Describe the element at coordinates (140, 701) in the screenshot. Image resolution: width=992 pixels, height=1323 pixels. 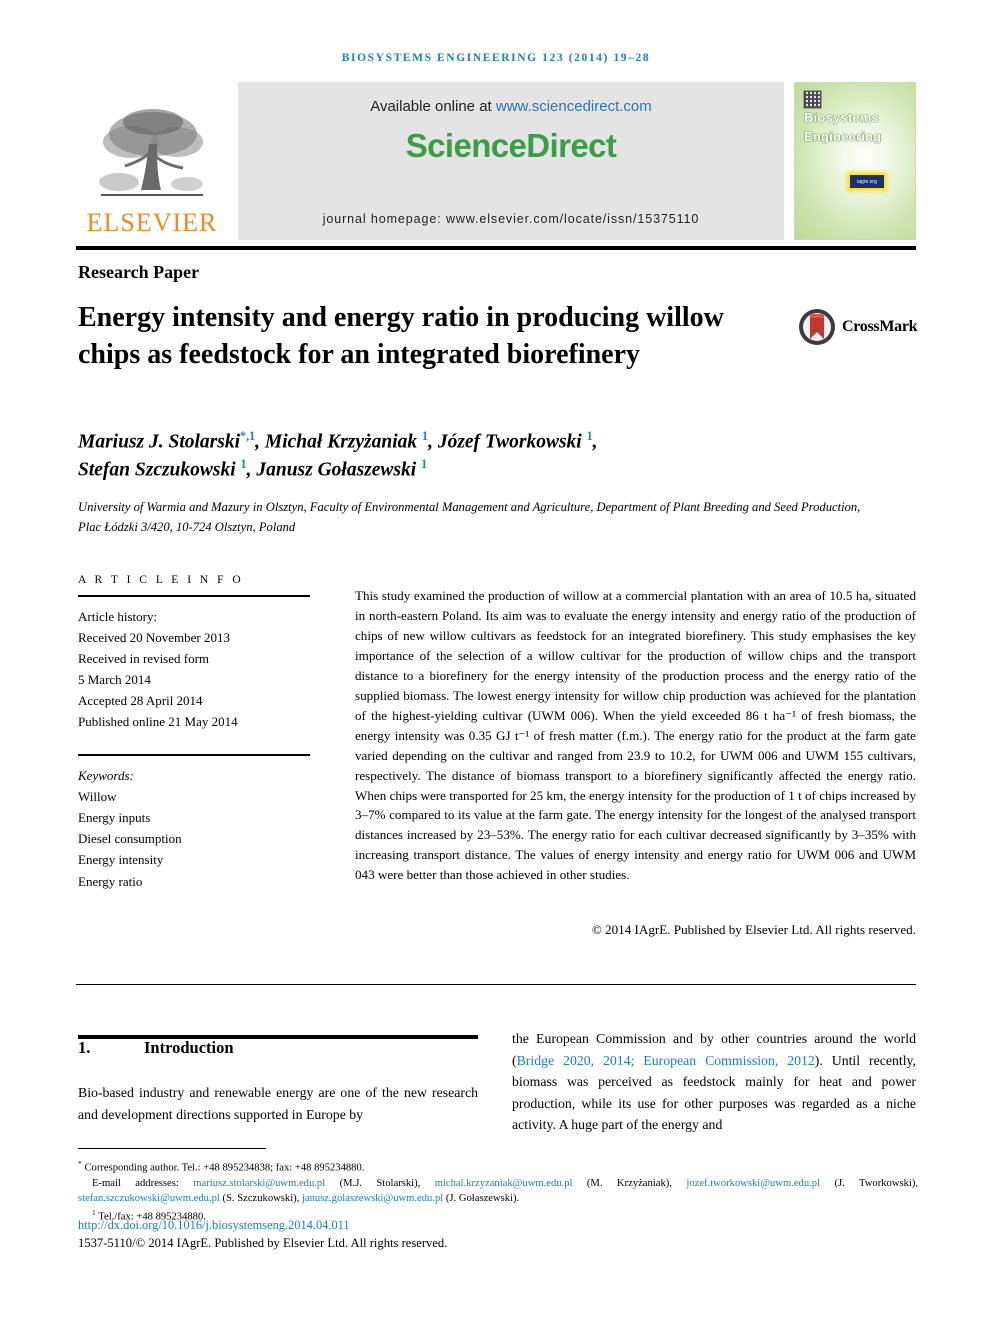
I see `article-history-item: Accepted 28 April 2014` at that location.